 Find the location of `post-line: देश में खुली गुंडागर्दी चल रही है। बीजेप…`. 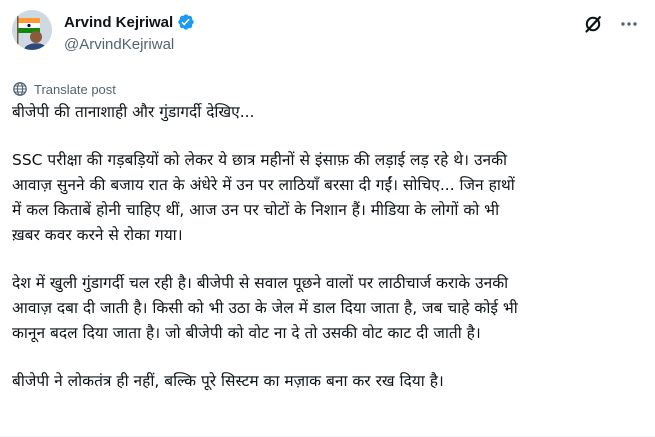

post-line: देश में खुली गुंडागर्दी चल रही है। बीजेप… is located at coordinates (260, 283).